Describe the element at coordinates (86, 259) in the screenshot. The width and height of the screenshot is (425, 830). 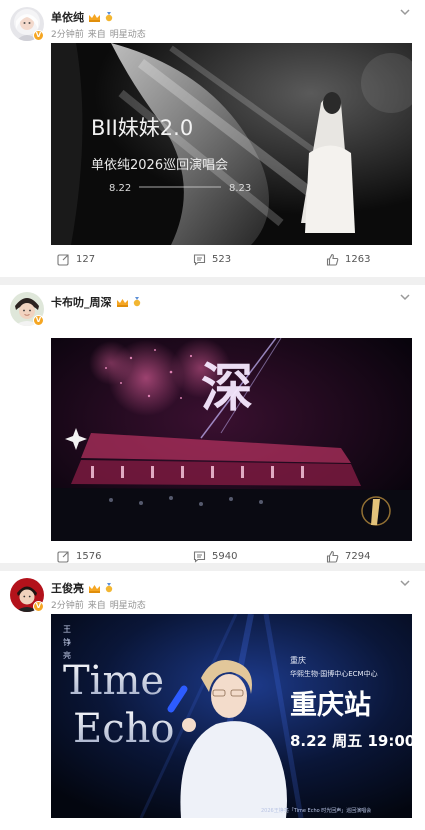
I see `repost-count: 127` at that location.